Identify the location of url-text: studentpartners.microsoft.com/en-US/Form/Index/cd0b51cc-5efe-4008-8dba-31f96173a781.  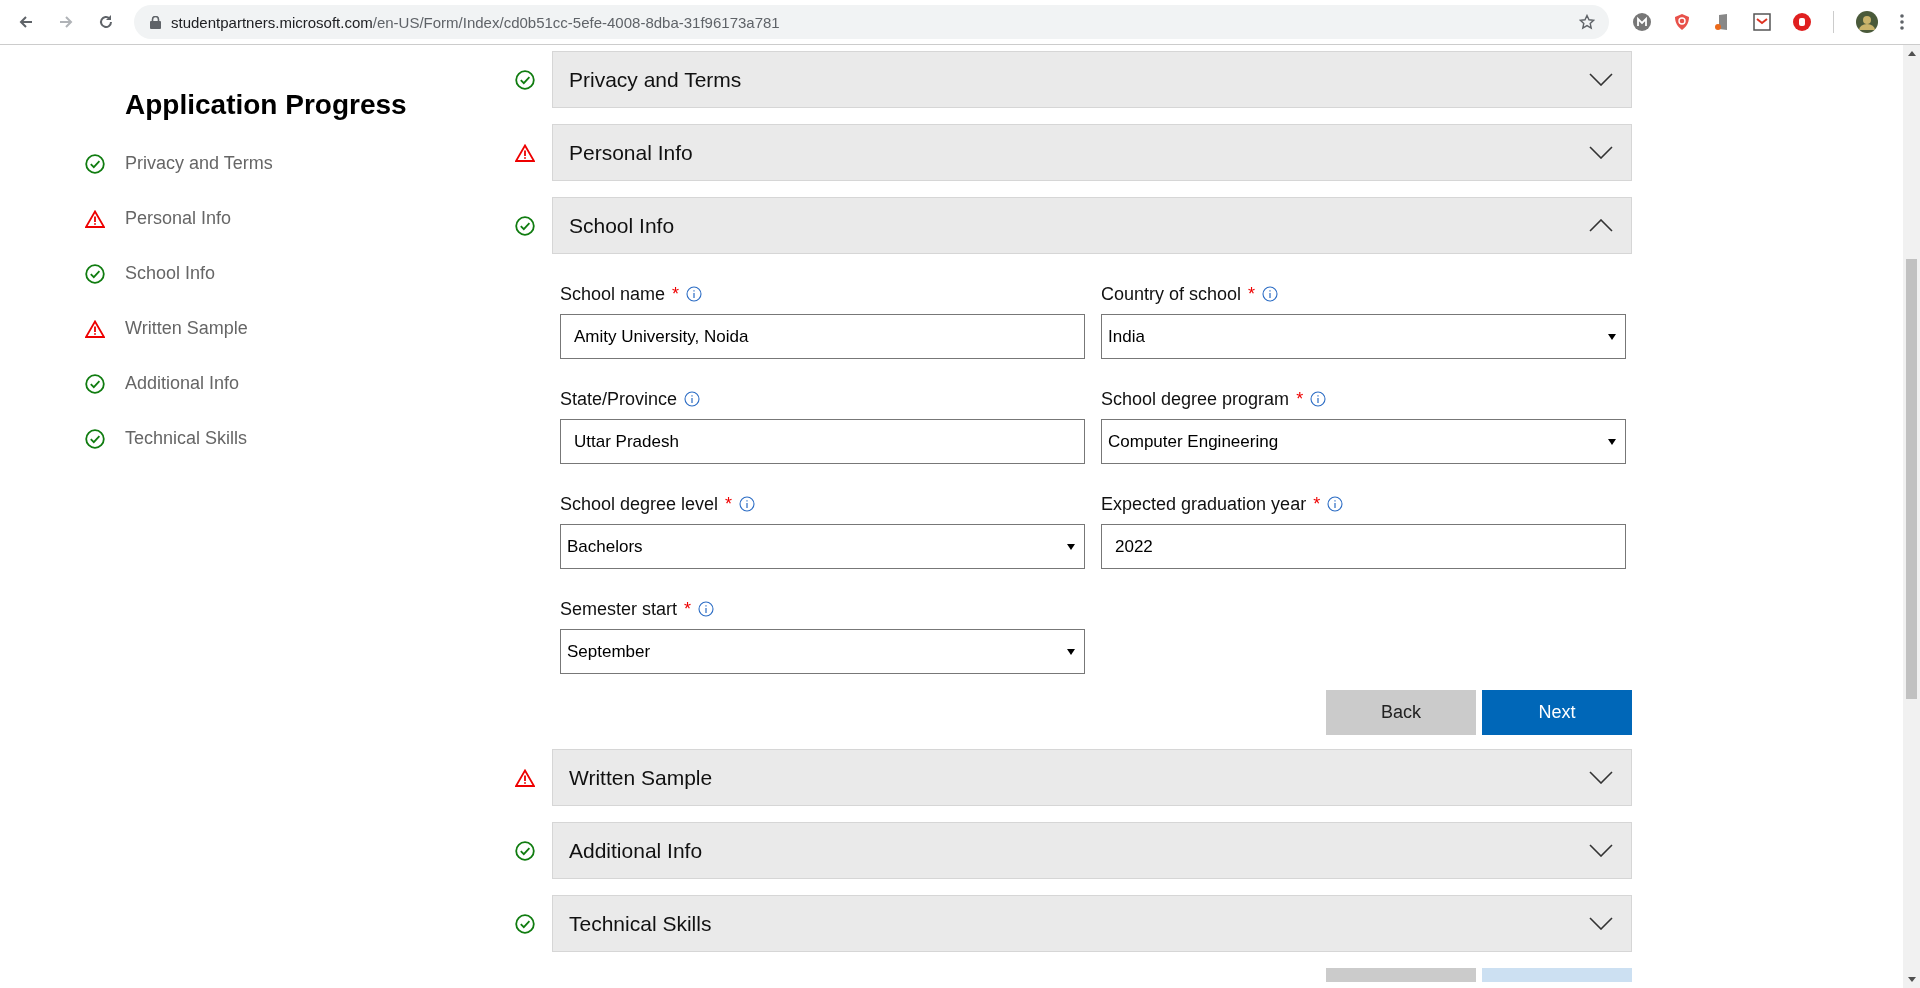
(476, 22).